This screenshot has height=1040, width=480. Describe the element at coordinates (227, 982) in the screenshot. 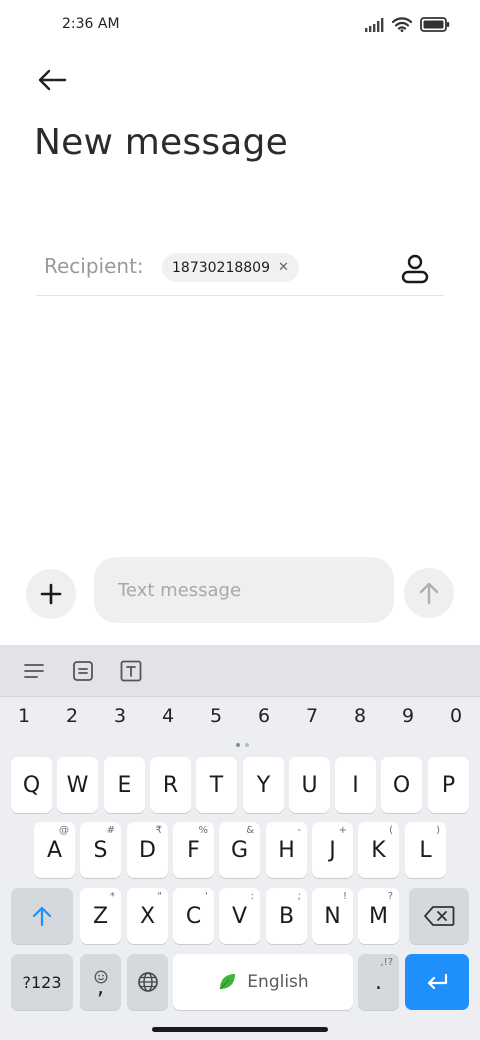

I see `leaf-icon` at that location.